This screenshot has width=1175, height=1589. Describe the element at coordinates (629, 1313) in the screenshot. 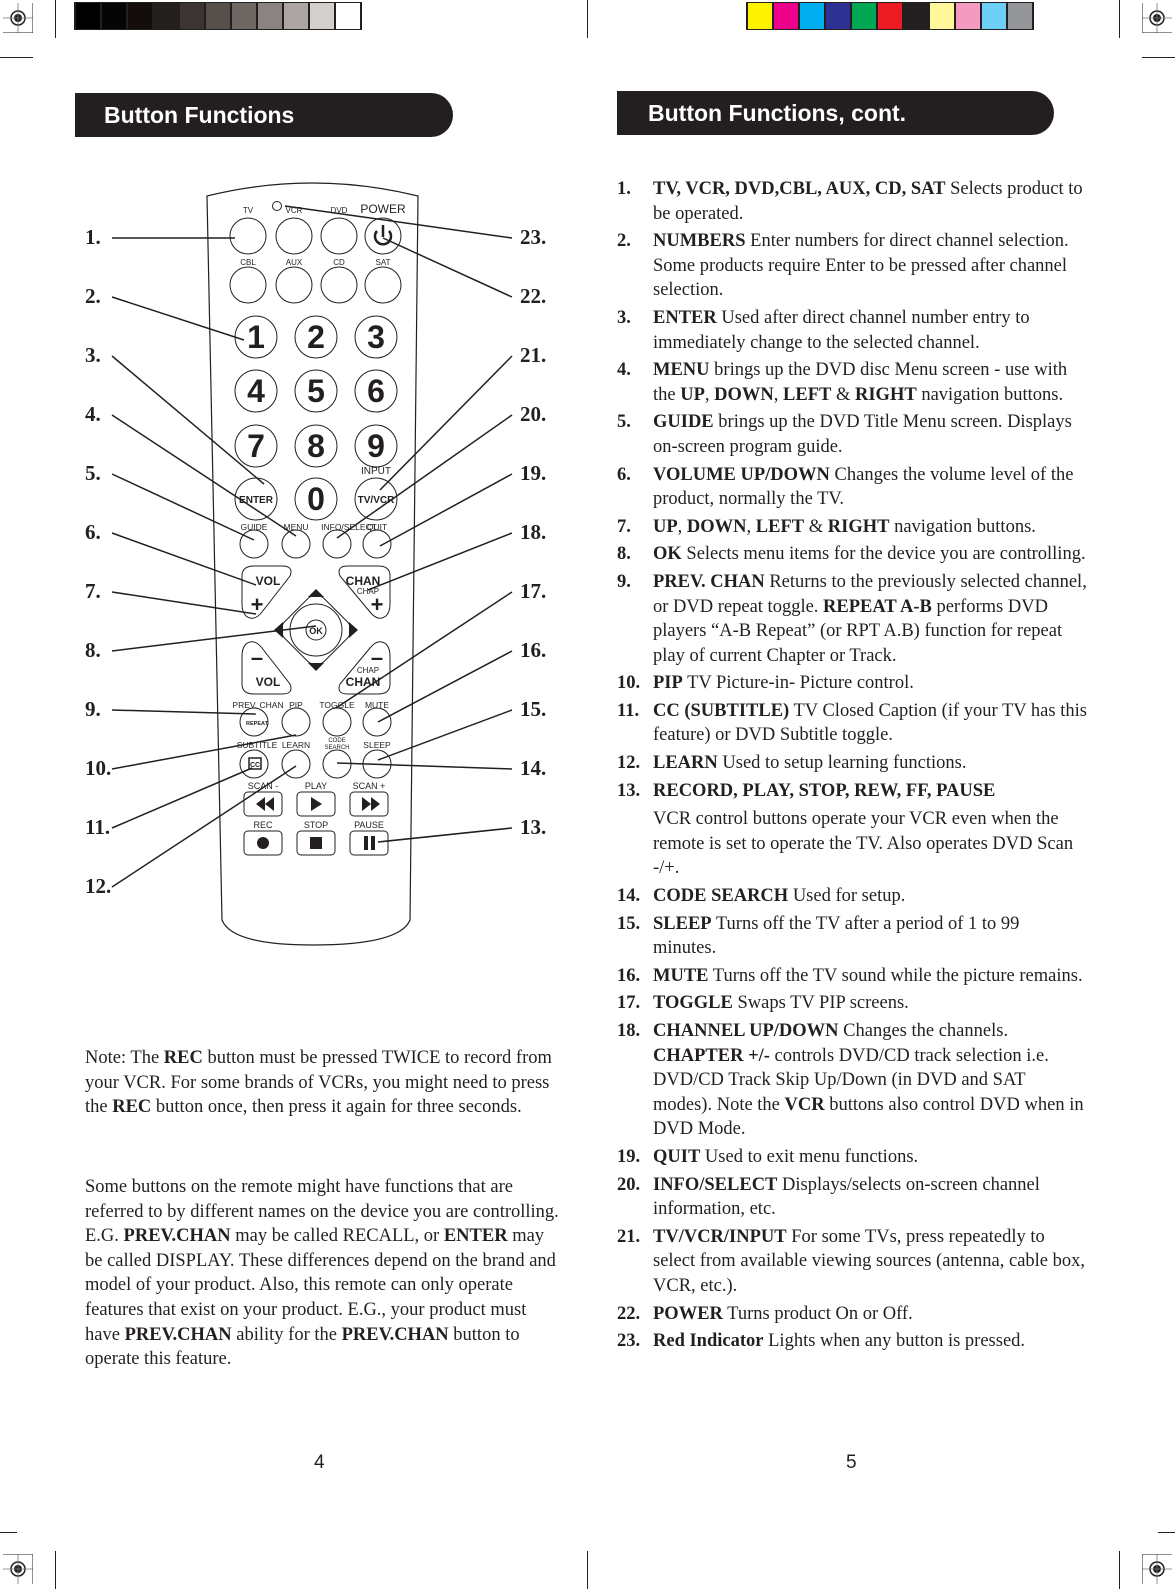

I see `item-number: 22.` at that location.